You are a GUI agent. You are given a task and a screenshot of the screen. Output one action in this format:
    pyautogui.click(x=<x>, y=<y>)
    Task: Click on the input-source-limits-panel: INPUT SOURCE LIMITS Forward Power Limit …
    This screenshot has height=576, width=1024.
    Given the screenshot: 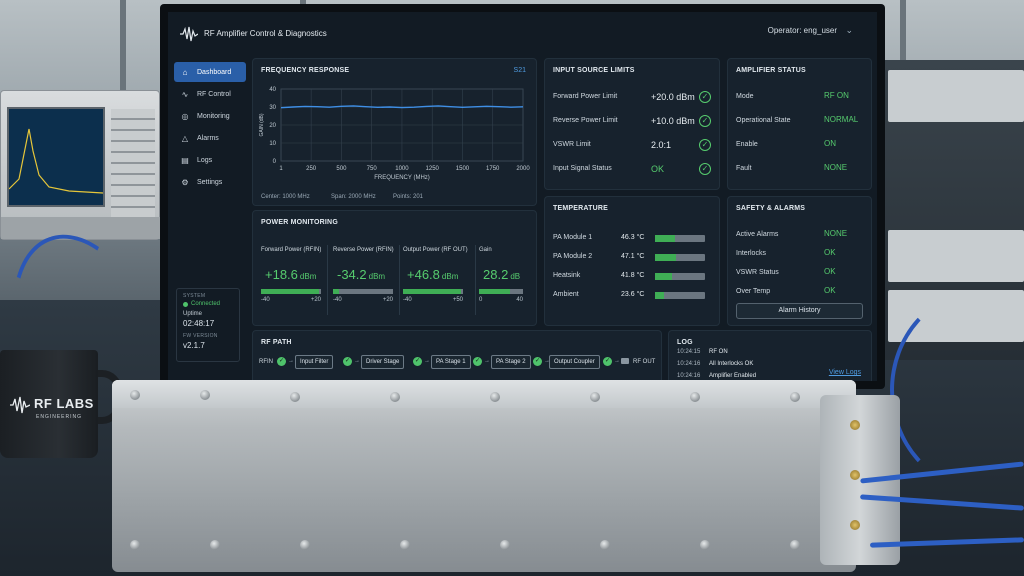 What is the action you would take?
    pyautogui.click(x=632, y=124)
    